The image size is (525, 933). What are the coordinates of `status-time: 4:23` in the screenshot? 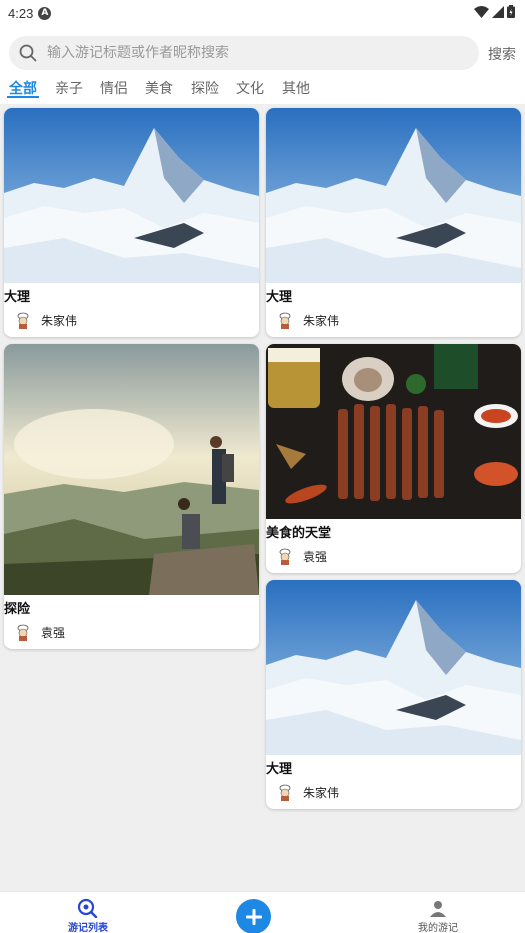 It's located at (21, 13).